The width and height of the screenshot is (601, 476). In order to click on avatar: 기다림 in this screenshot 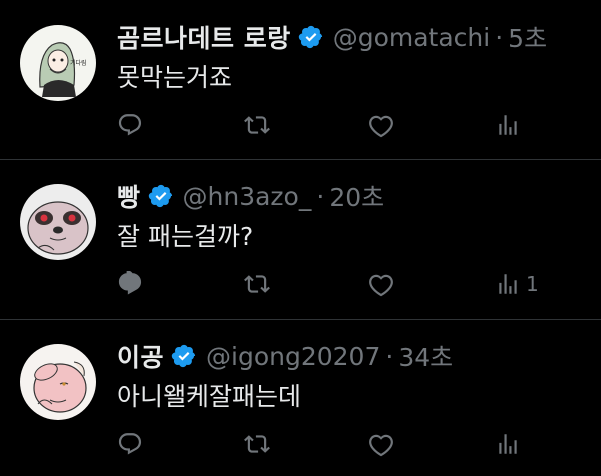, I will do `click(58, 63)`.